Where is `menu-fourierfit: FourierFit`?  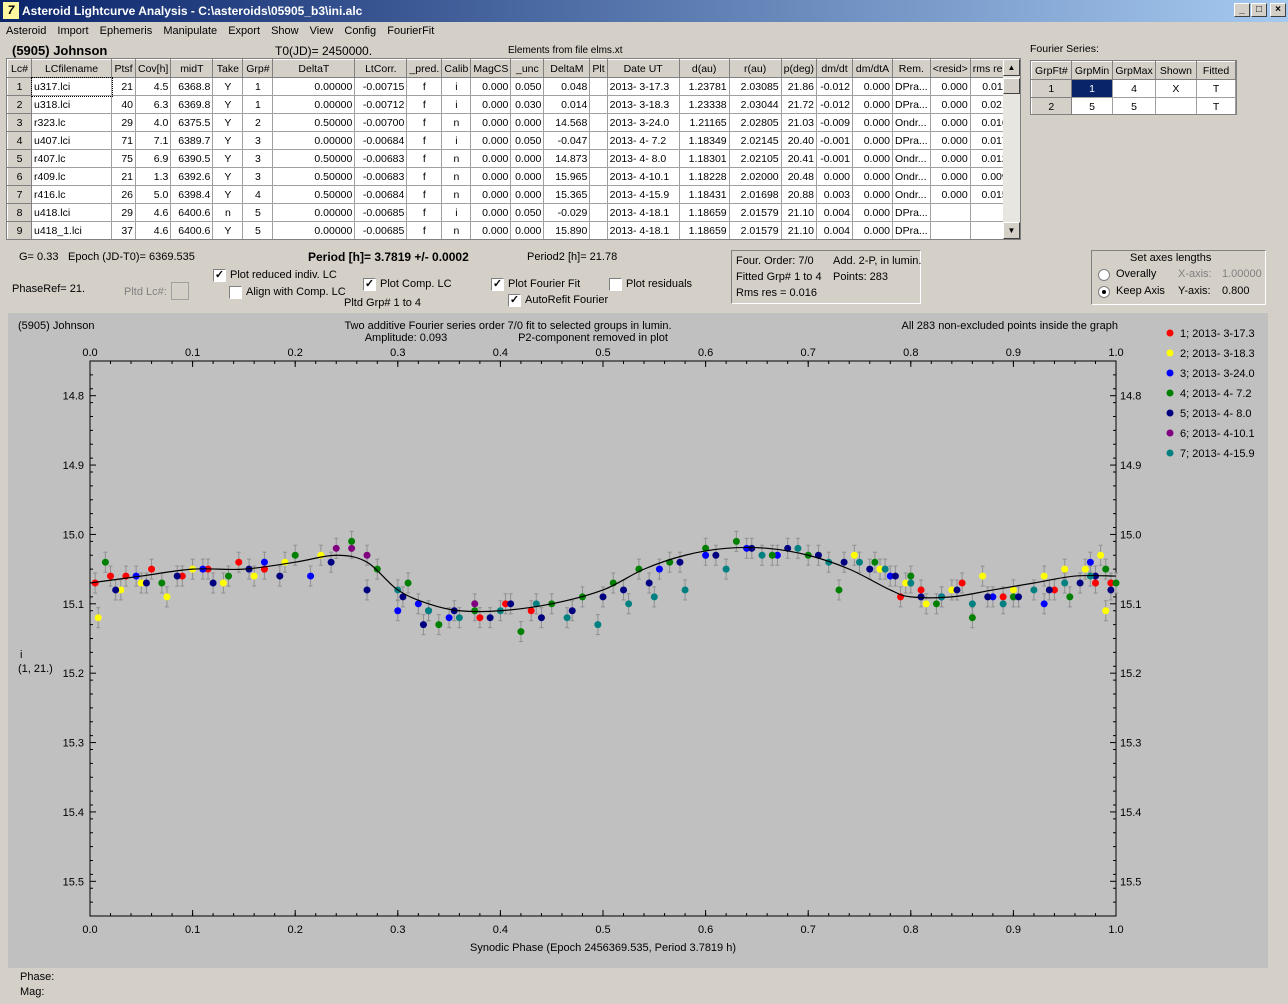
menu-fourierfit: FourierFit is located at coordinates (410, 29).